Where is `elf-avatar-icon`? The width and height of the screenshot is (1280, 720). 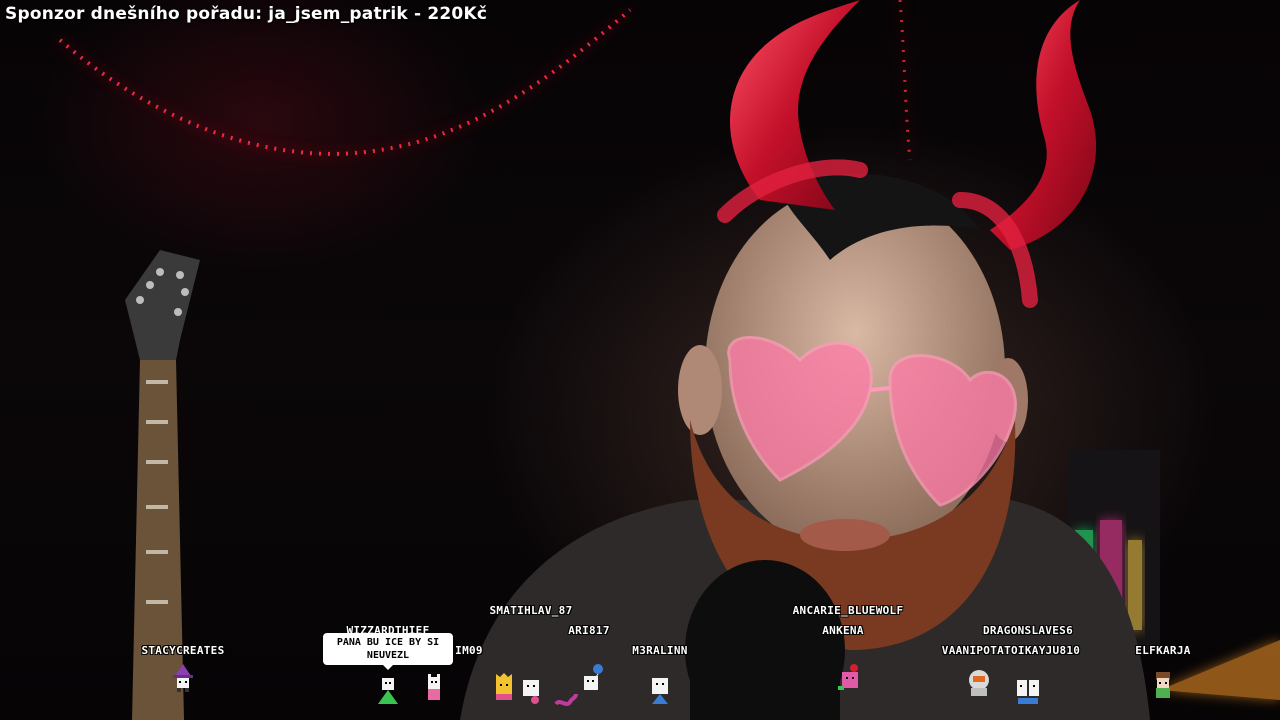
elf-avatar-icon is located at coordinates (1163, 685).